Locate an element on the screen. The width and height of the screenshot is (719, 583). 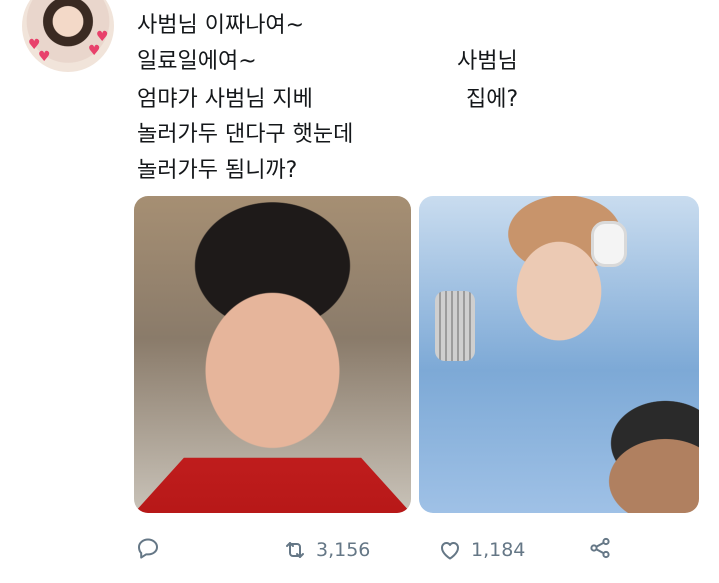
reply-button is located at coordinates (148, 548).